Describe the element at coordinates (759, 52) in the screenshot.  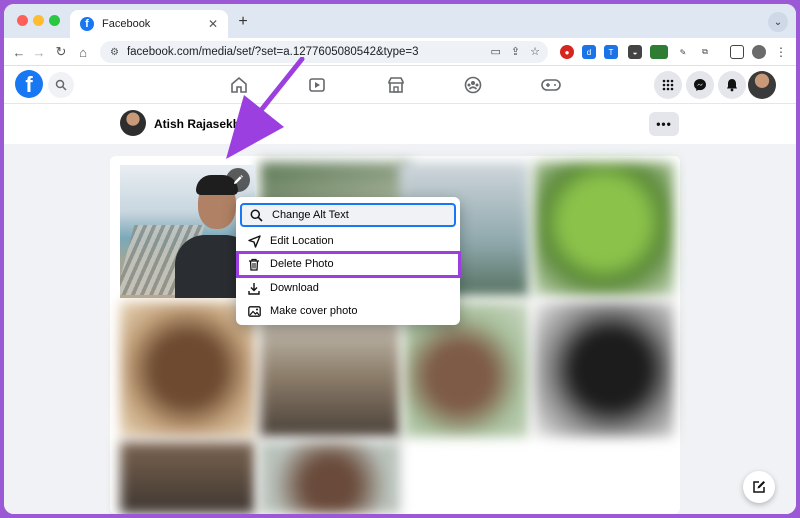
I see `profile-avatar` at that location.